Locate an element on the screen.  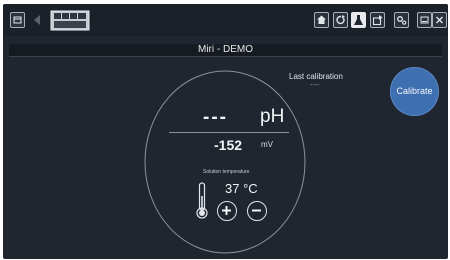
home-button is located at coordinates (321, 20).